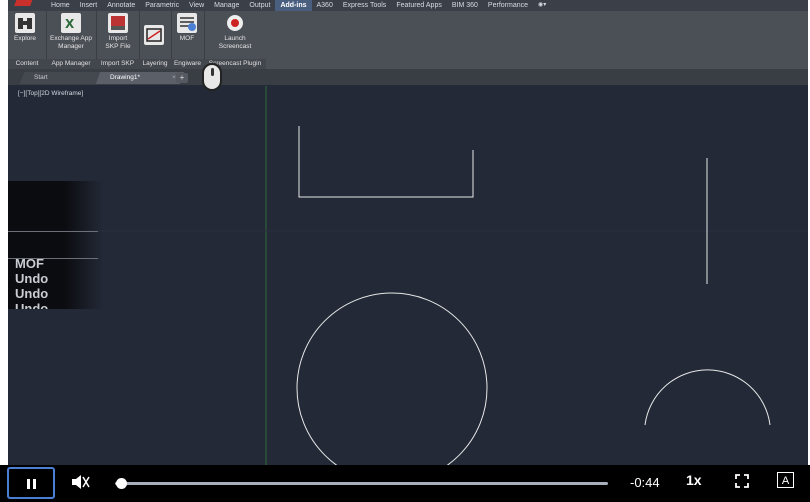  What do you see at coordinates (140, 78) in the screenshot?
I see `drawing-tab: Drawing1* ×` at bounding box center [140, 78].